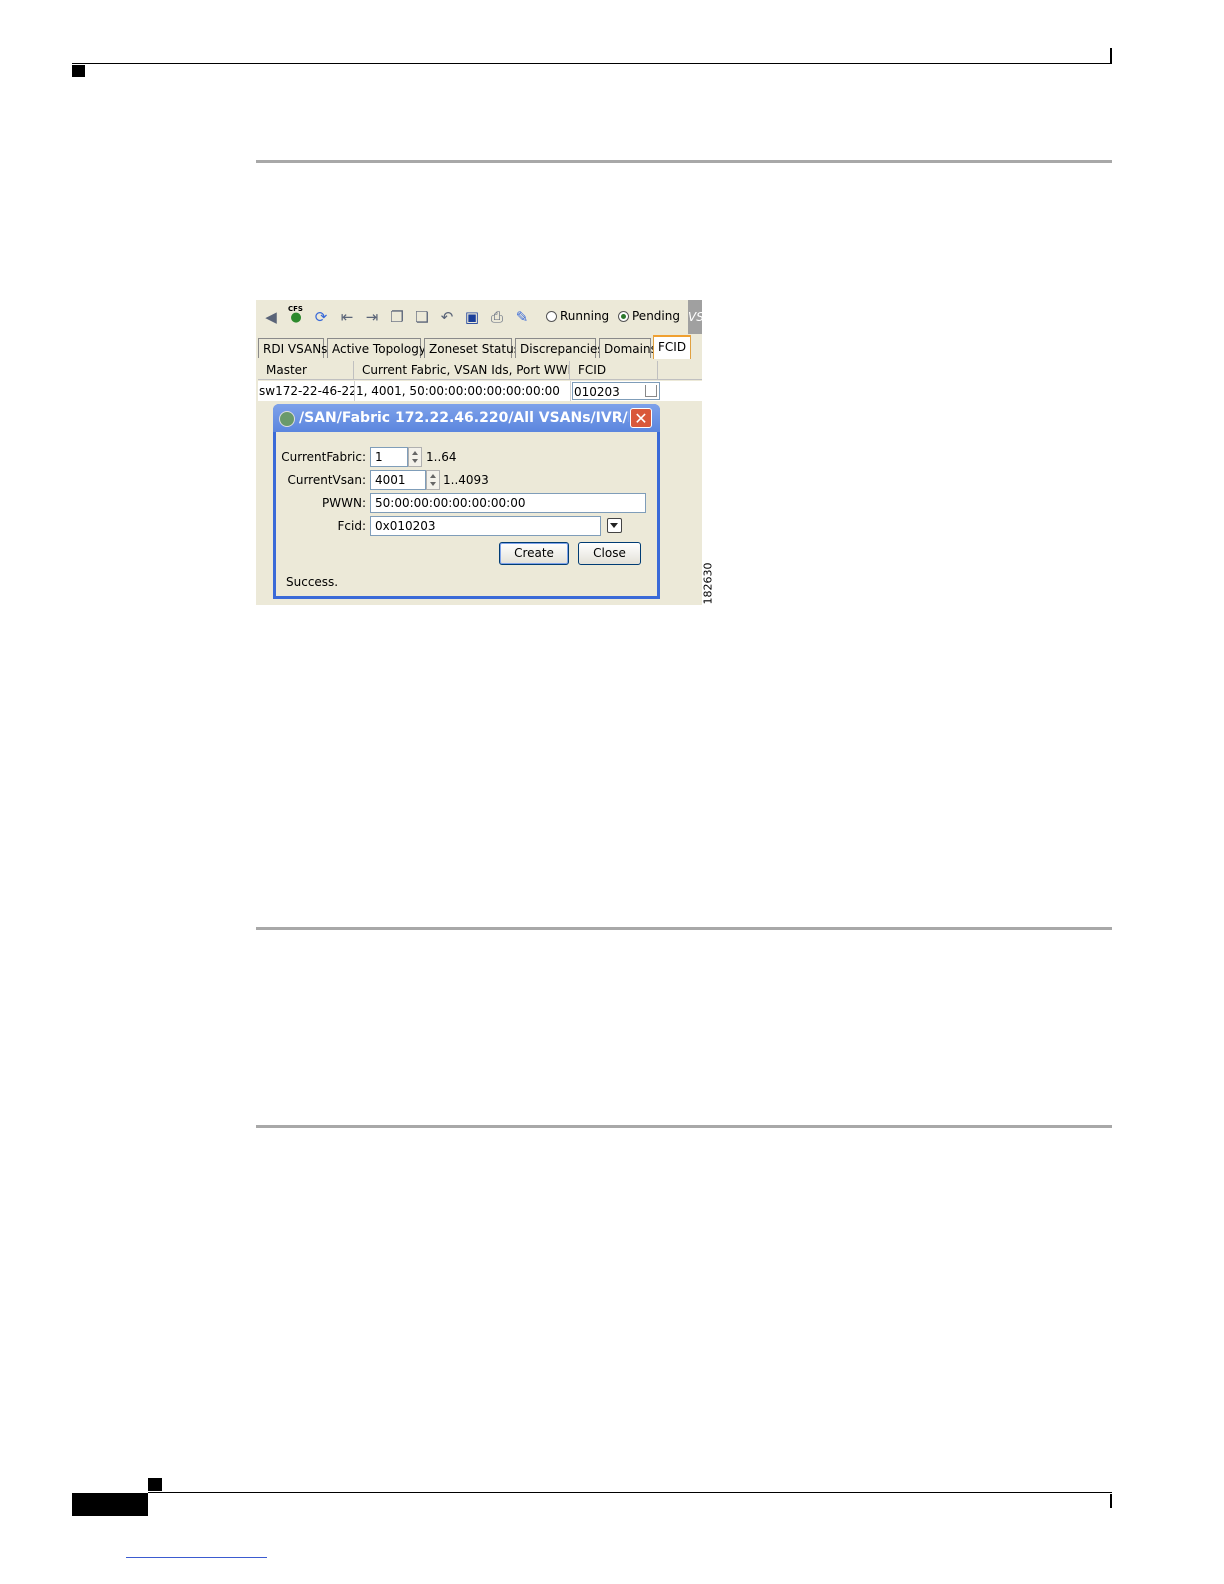  Describe the element at coordinates (630, 1492) in the screenshot. I see `footer-rule` at that location.